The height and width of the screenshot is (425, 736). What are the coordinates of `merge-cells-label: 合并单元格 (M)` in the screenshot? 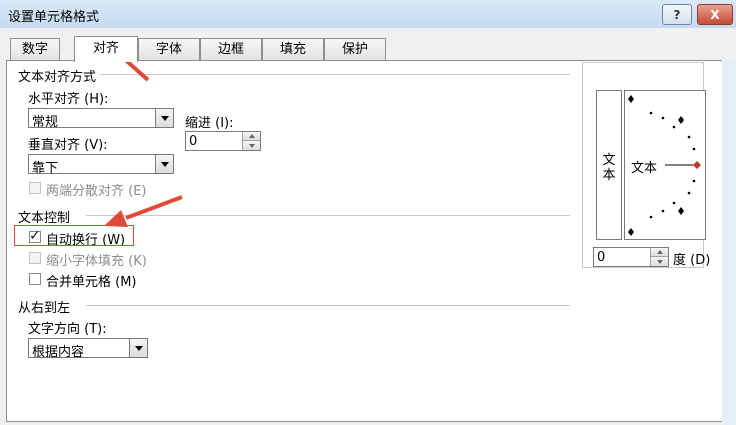 It's located at (91, 282).